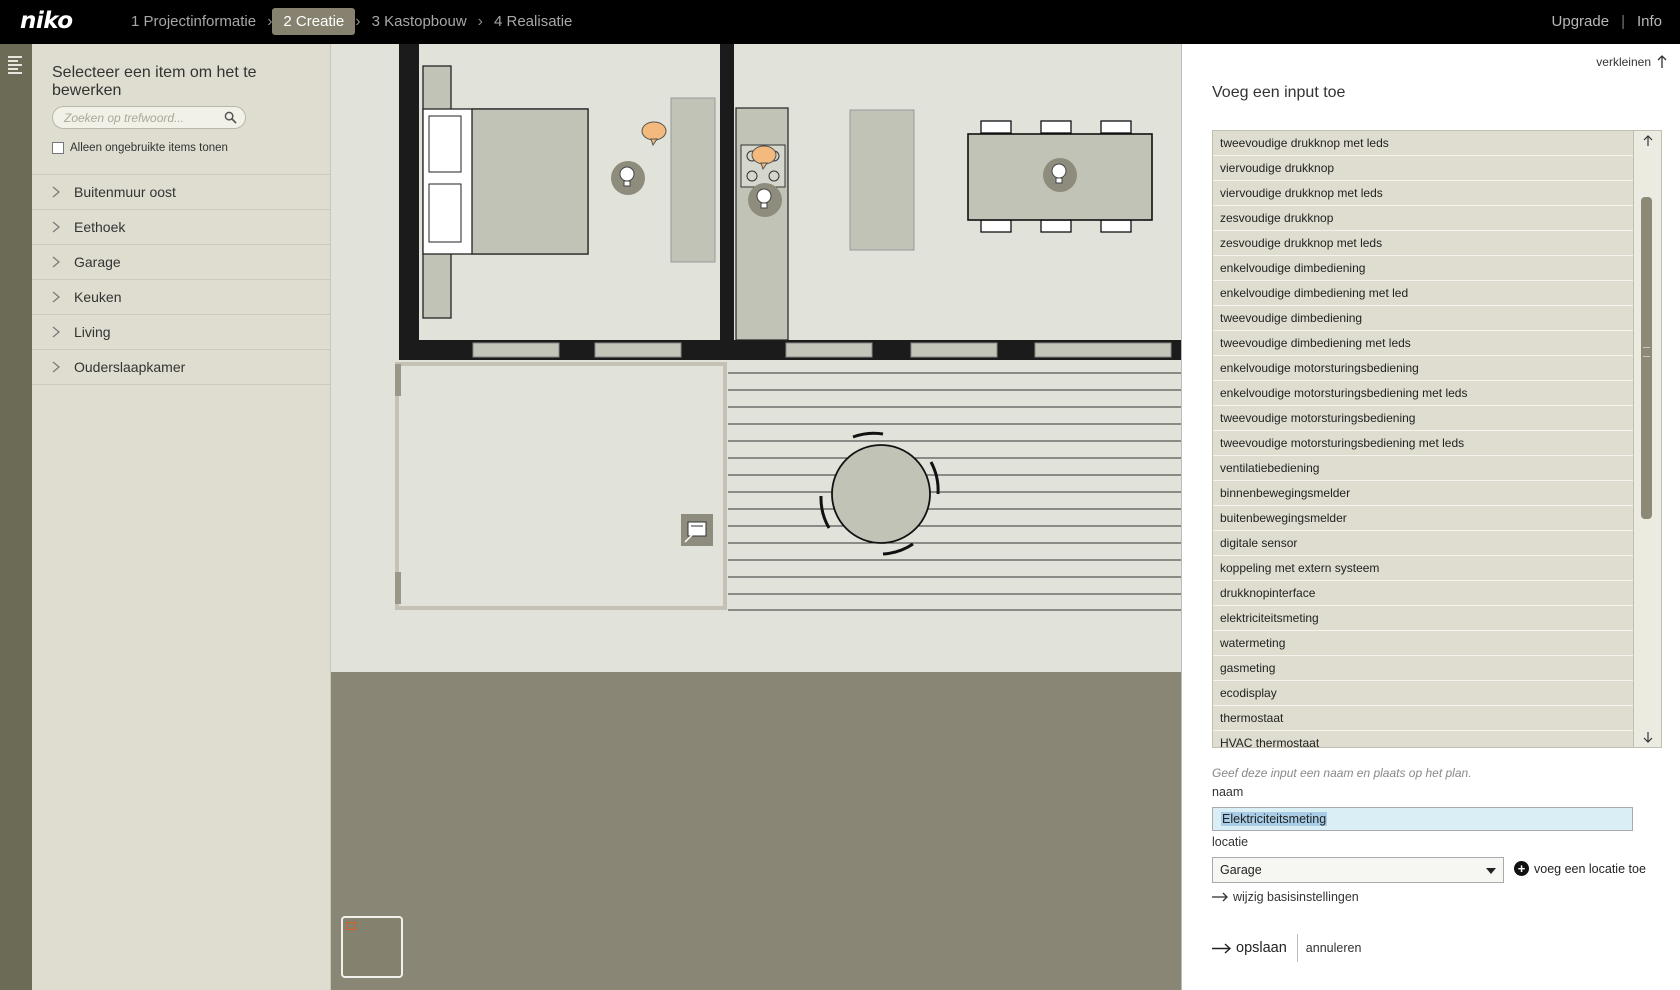 This screenshot has height=990, width=1680. Describe the element at coordinates (1623, 62) in the screenshot. I see `collapse-label: verkleinen` at that location.